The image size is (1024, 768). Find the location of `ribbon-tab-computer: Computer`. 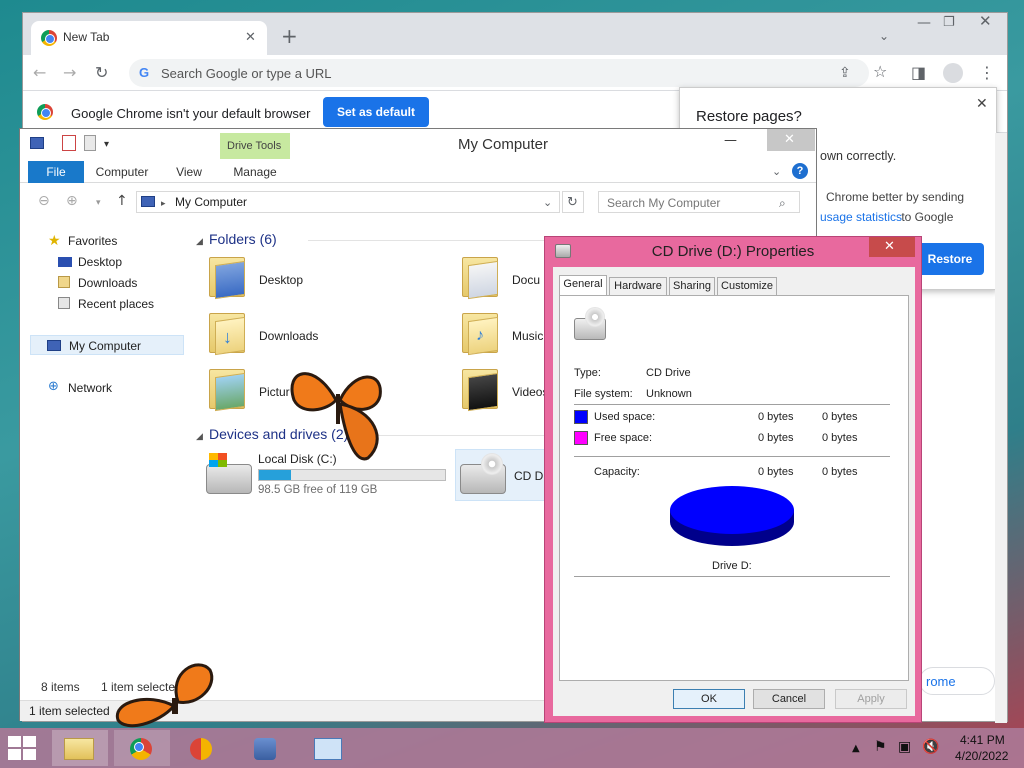

ribbon-tab-computer: Computer is located at coordinates (122, 172).